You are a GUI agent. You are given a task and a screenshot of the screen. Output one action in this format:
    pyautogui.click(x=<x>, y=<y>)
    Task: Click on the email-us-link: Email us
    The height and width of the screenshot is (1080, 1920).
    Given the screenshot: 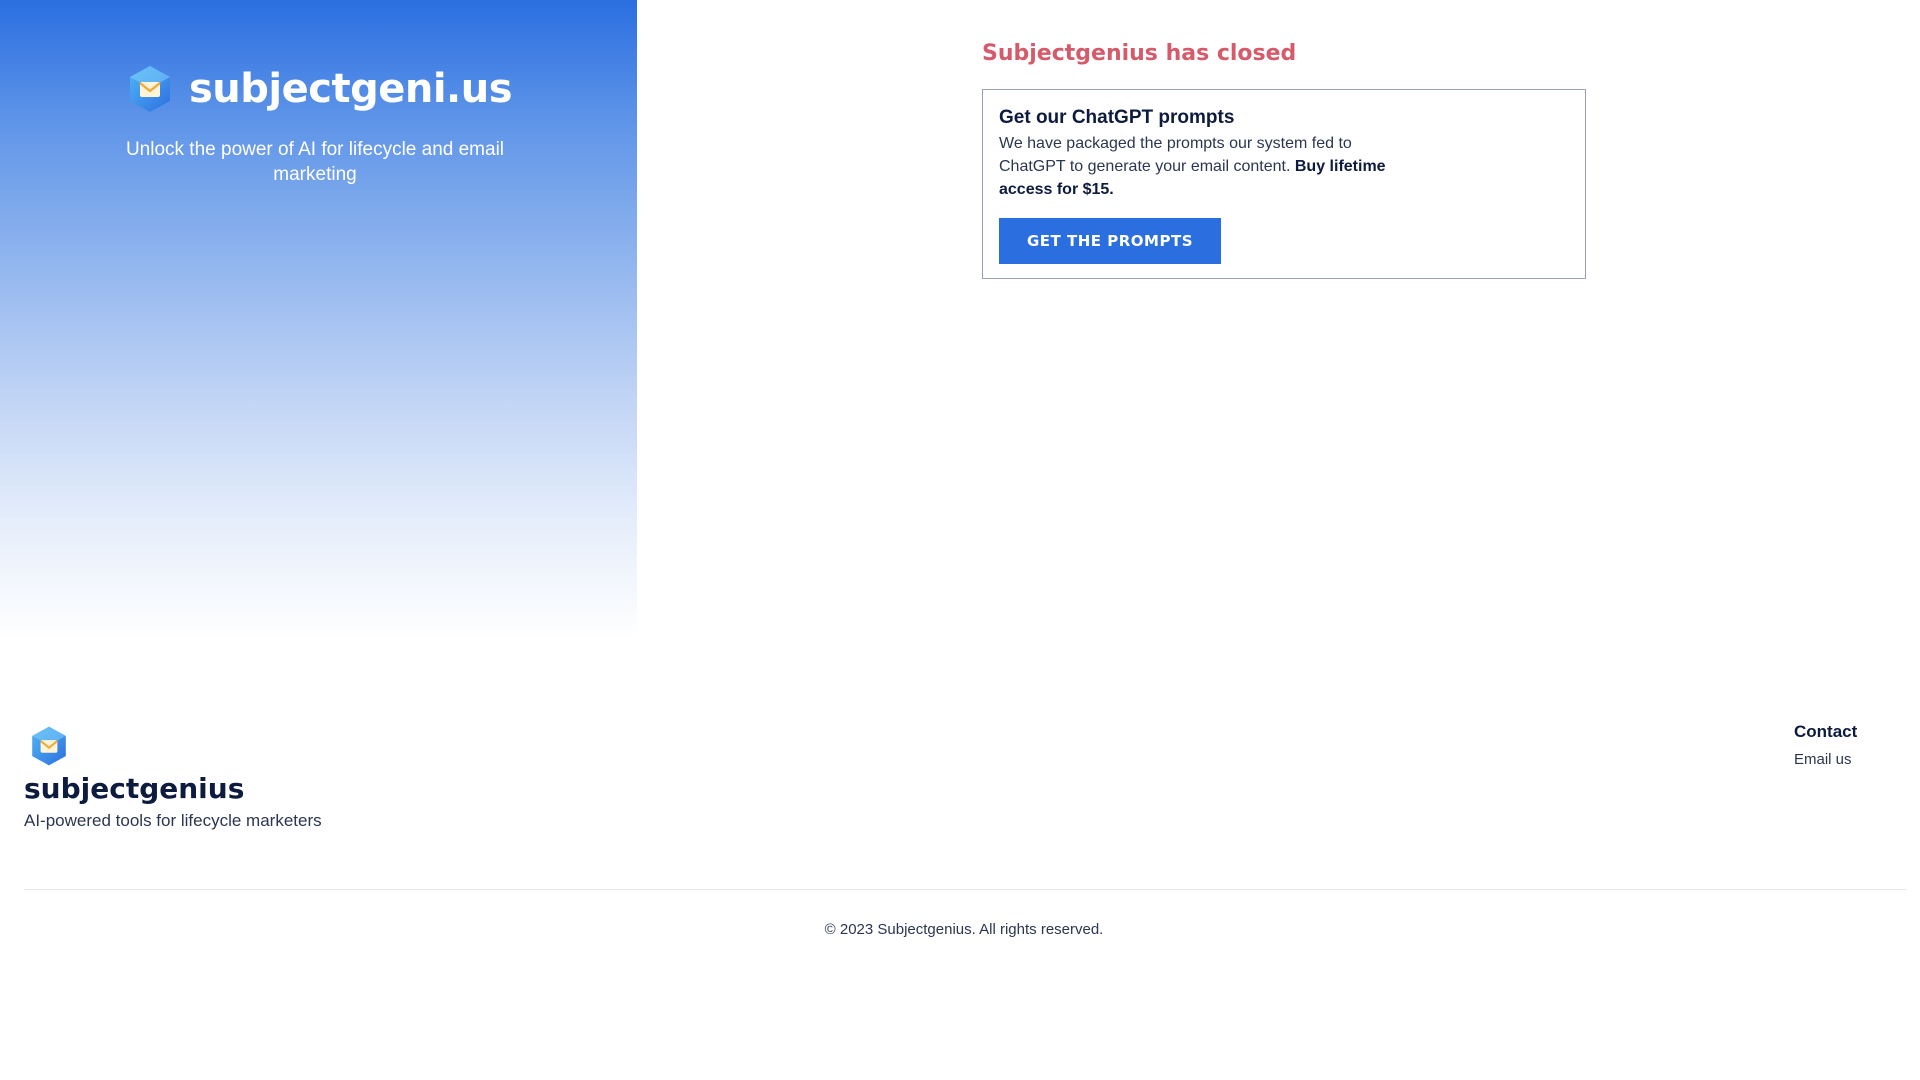 What is the action you would take?
    pyautogui.click(x=1823, y=759)
    